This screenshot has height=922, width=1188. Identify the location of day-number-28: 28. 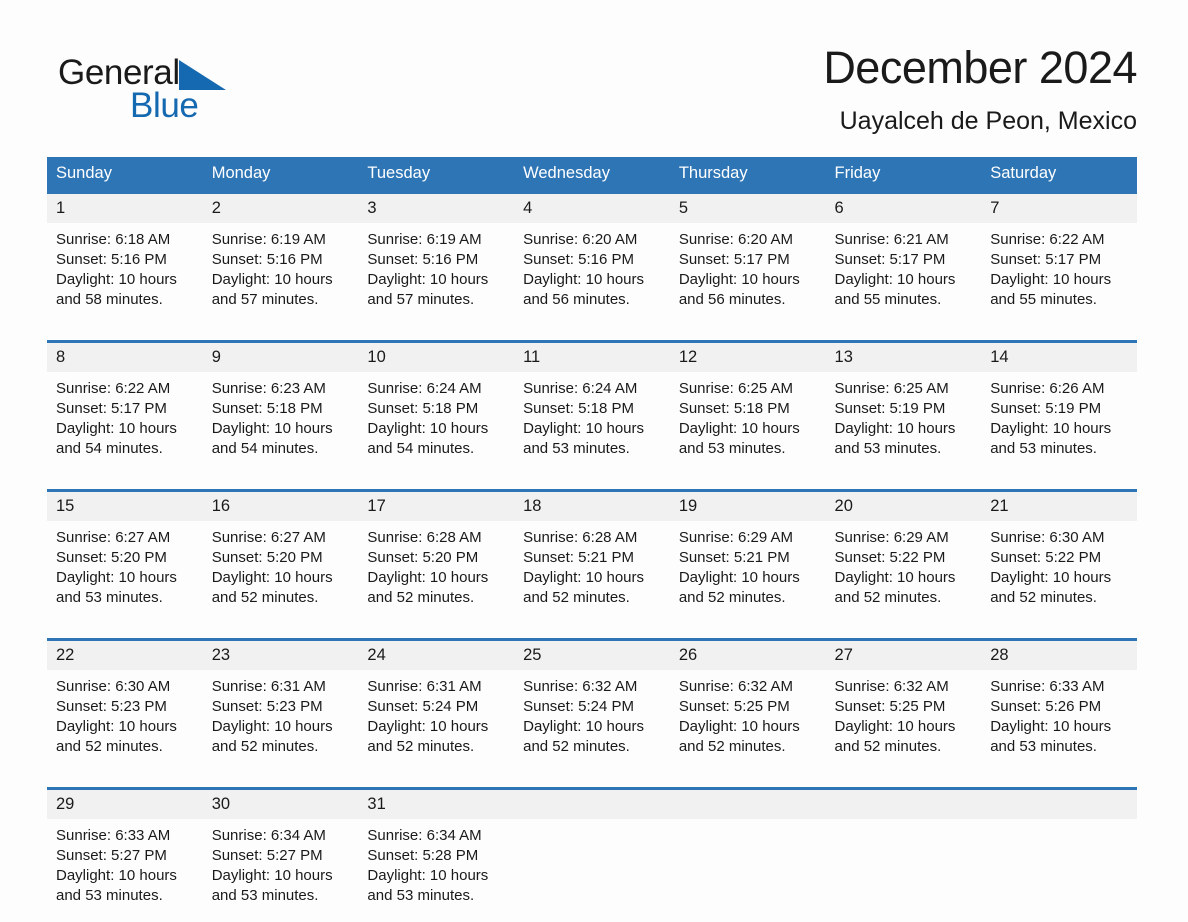
(1059, 655).